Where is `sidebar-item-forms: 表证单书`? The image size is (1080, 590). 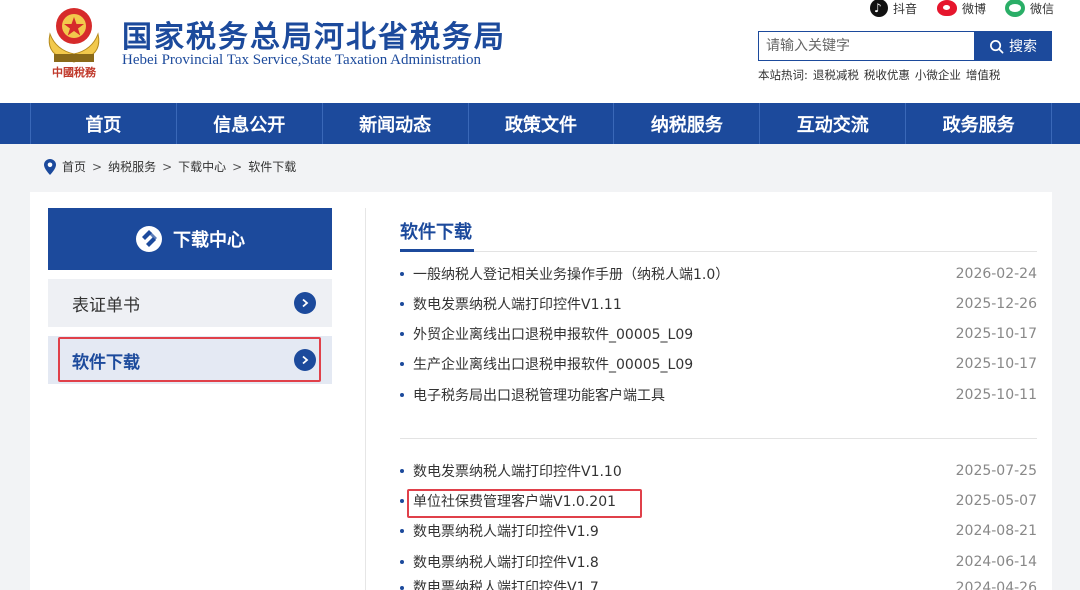 sidebar-item-forms: 表证单书 is located at coordinates (190, 303).